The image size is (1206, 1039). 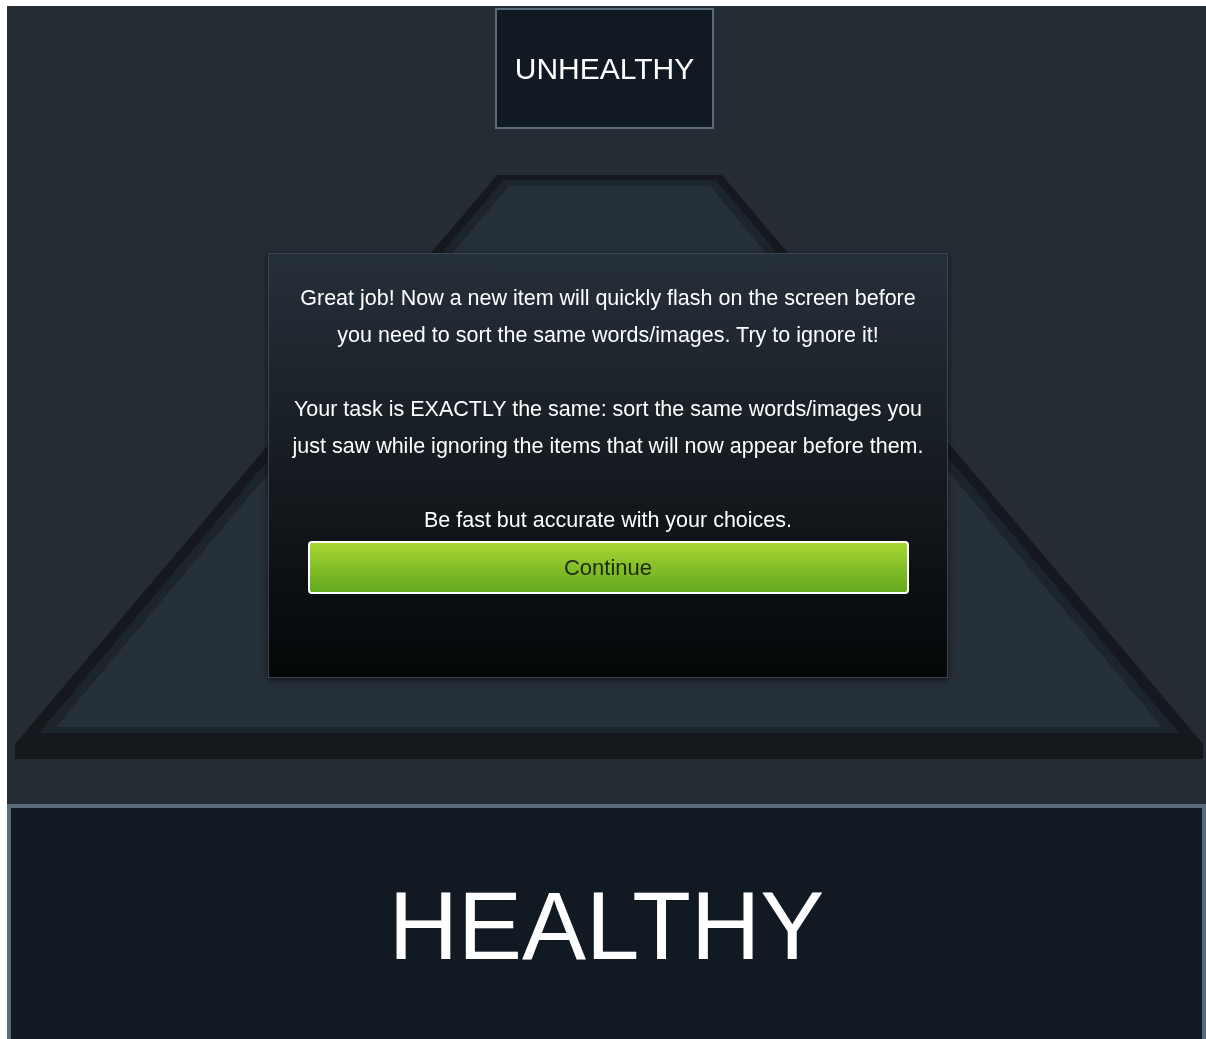 I want to click on instruction-text: Your task is EXACTLY the same: sort the same words/images you just saw while ignoring the items that will now appear before them., so click(x=608, y=428).